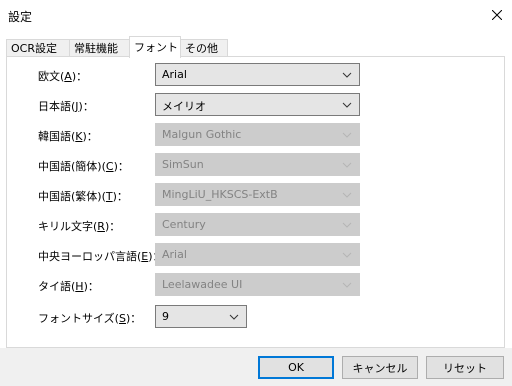  I want to click on thai-font-select: Leelawadee UI, so click(257, 284).